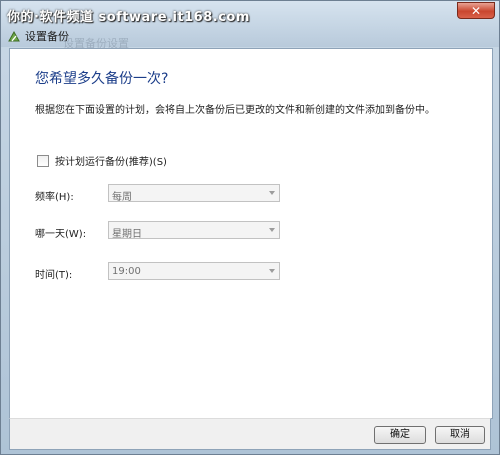  I want to click on backup-icon, so click(14, 36).